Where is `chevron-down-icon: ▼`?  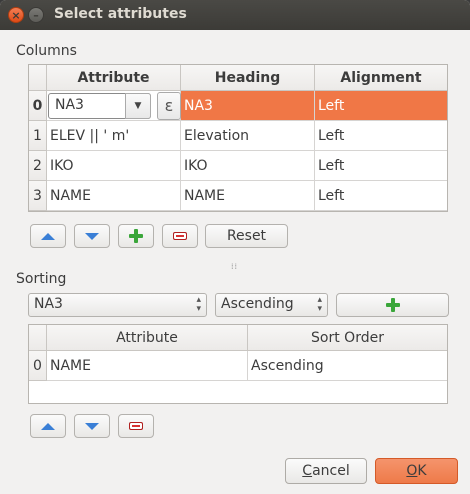
chevron-down-icon: ▼ is located at coordinates (138, 106).